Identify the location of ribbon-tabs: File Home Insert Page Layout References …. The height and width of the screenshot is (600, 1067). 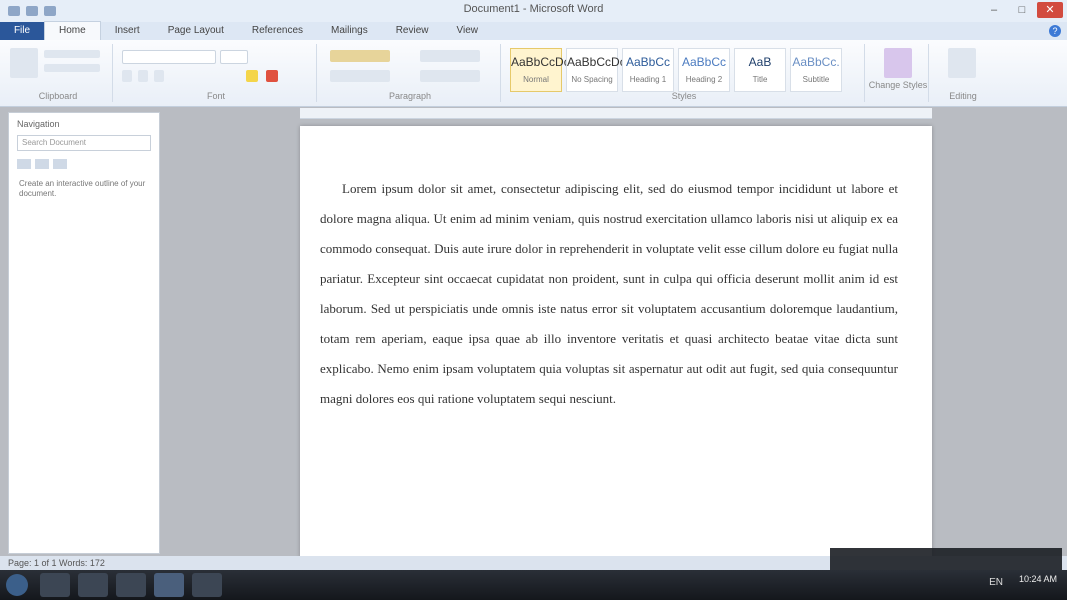
(533, 30).